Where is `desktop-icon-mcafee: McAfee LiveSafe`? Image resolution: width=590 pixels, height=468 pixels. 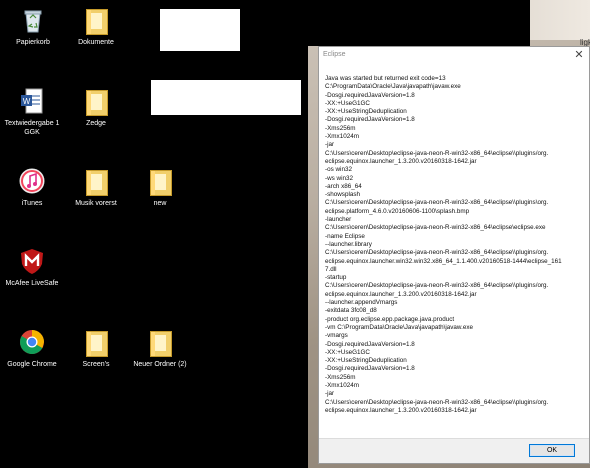 desktop-icon-mcafee: McAfee LiveSafe is located at coordinates (34, 267).